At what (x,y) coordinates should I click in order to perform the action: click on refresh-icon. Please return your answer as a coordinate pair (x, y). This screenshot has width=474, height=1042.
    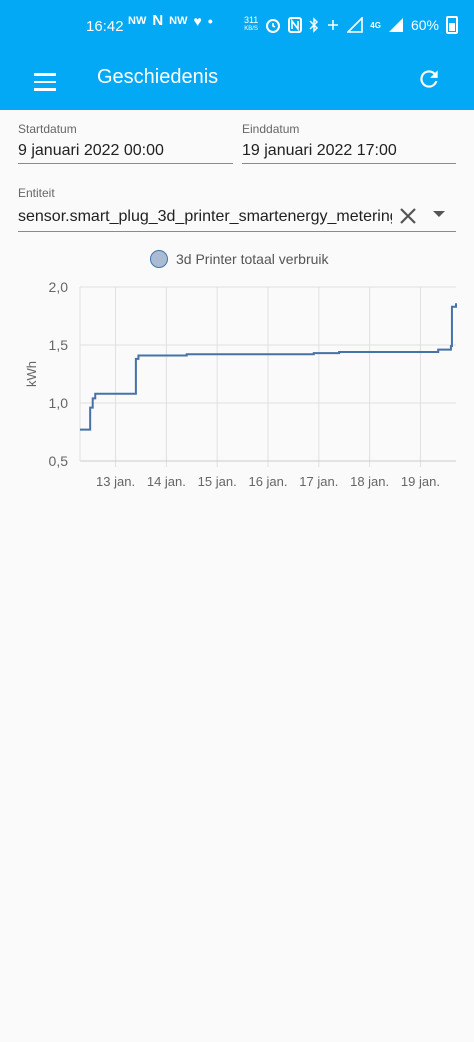
    Looking at the image, I should click on (429, 79).